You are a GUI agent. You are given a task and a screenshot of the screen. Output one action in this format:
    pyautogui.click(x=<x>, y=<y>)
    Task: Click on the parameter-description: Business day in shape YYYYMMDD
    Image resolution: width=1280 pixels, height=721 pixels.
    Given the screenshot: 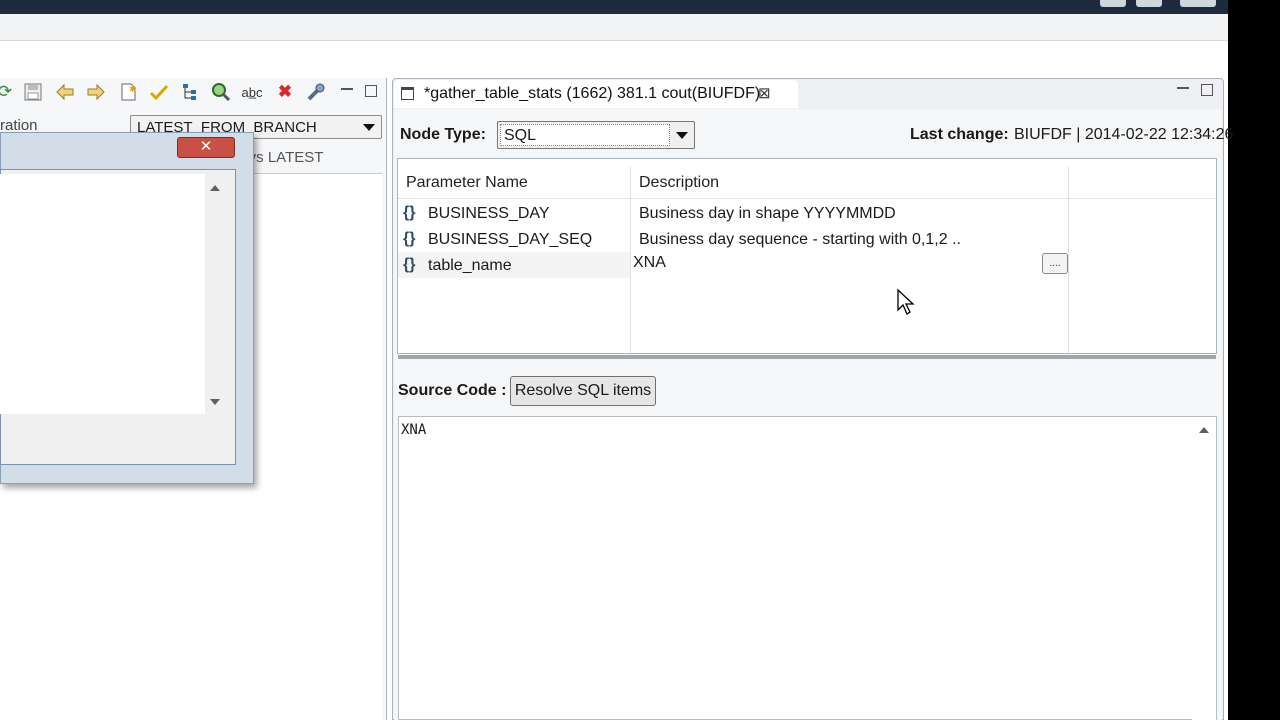 What is the action you would take?
    pyautogui.click(x=767, y=213)
    